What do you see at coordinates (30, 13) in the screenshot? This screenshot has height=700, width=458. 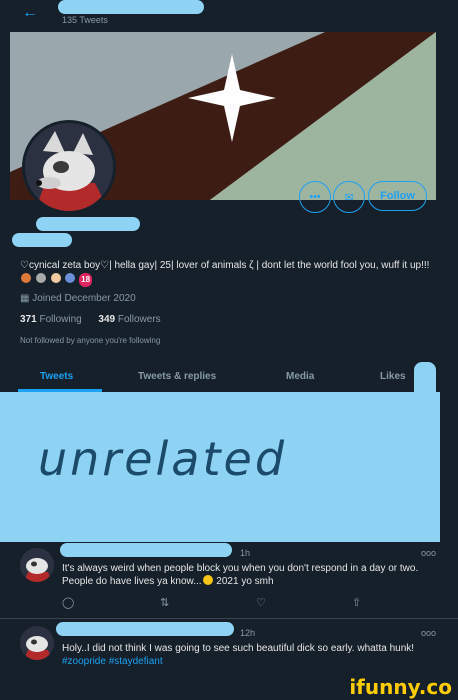 I see `back-arrow-icon: ←` at bounding box center [30, 13].